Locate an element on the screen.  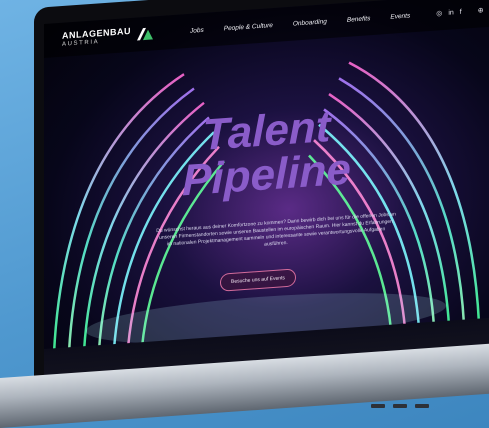
nav-people-culture: People & Culture is located at coordinates (248, 26).